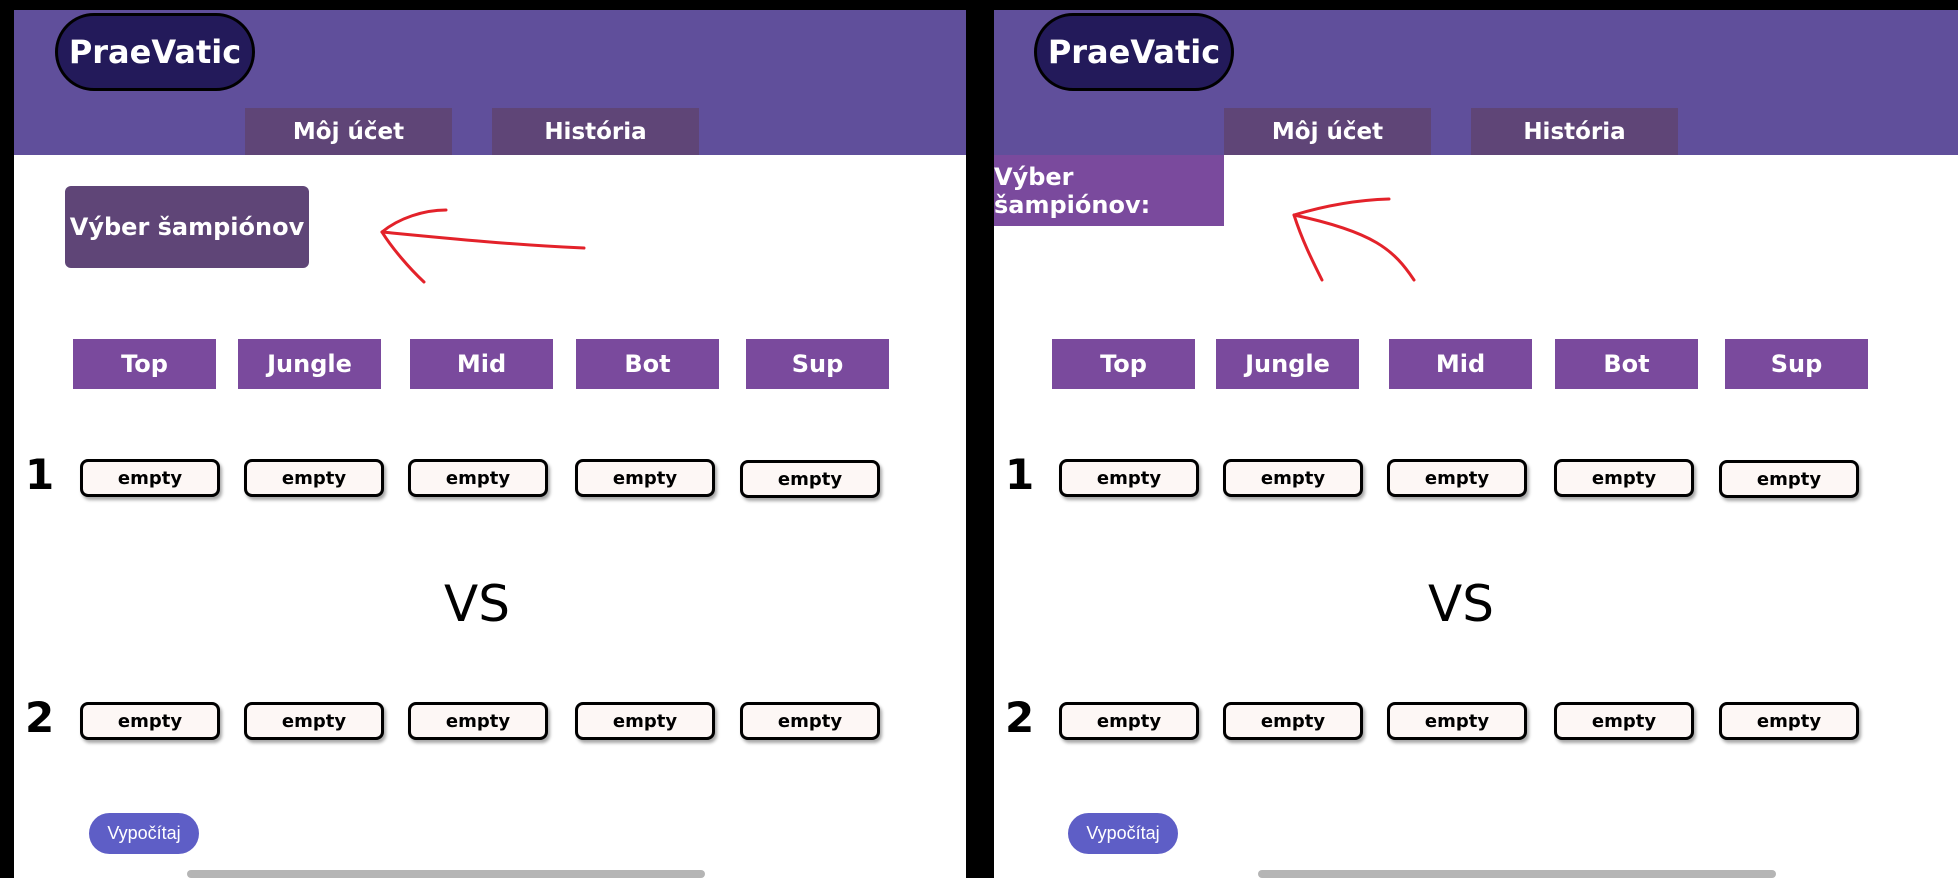 The image size is (1958, 878). I want to click on panel-divider, so click(980, 439).